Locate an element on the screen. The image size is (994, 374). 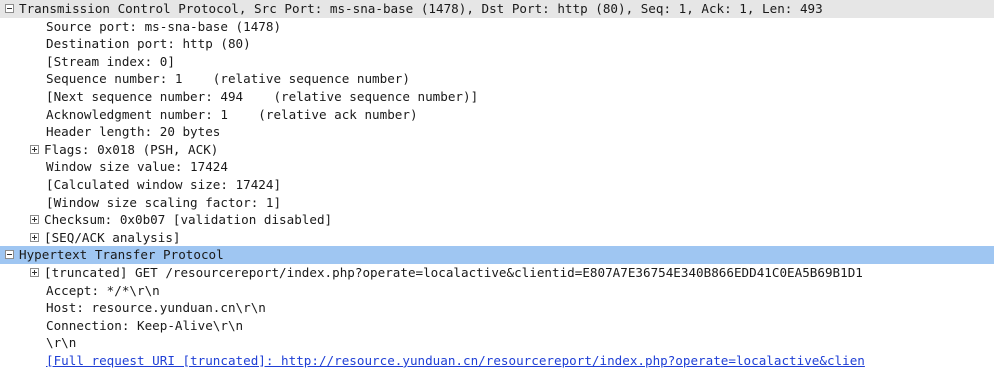
row-label: [Calculated window size: 17424] is located at coordinates (164, 184).